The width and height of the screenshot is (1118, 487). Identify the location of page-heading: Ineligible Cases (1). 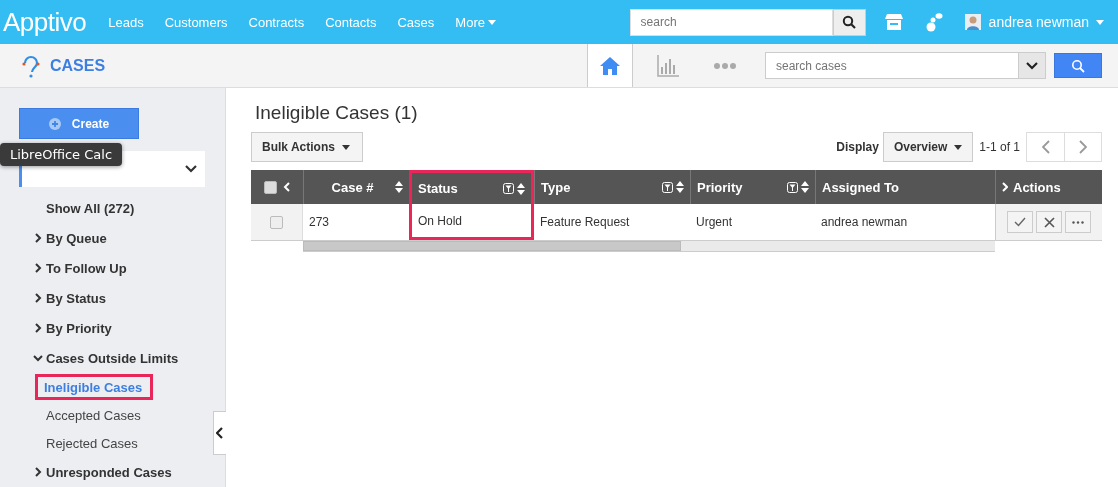
(337, 113).